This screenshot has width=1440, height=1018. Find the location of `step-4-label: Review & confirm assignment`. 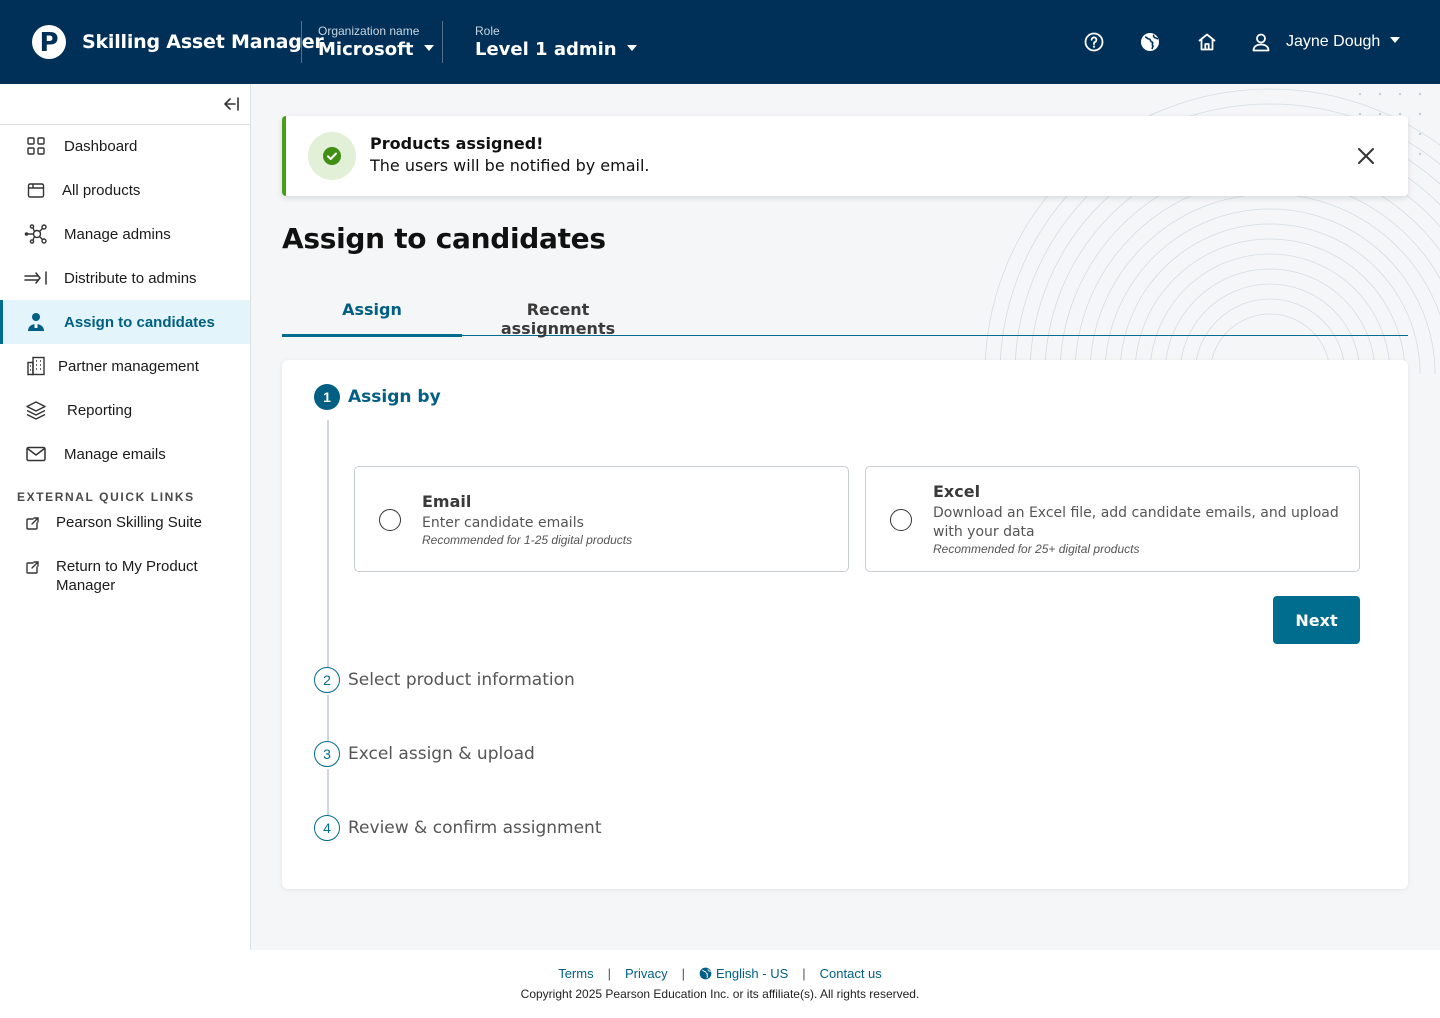

step-4-label: Review & confirm assignment is located at coordinates (475, 828).